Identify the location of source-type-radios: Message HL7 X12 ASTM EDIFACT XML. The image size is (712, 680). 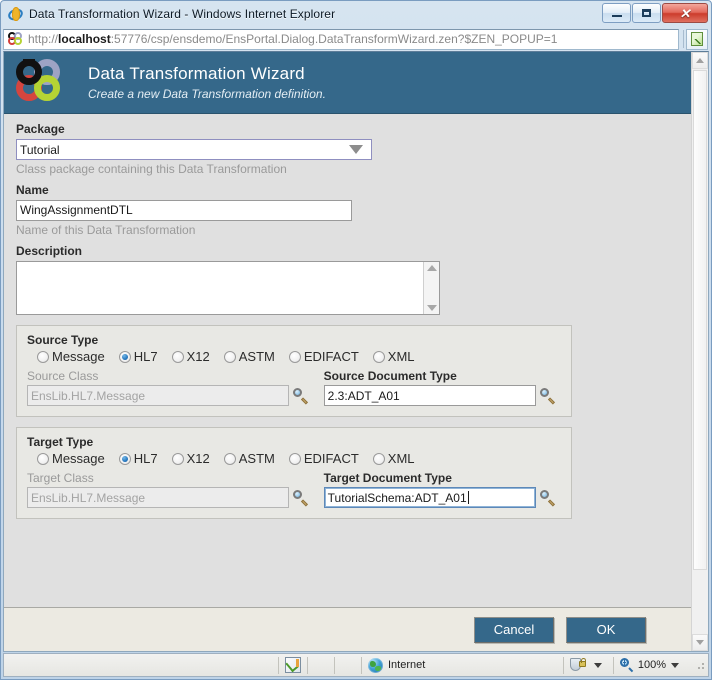
(294, 356).